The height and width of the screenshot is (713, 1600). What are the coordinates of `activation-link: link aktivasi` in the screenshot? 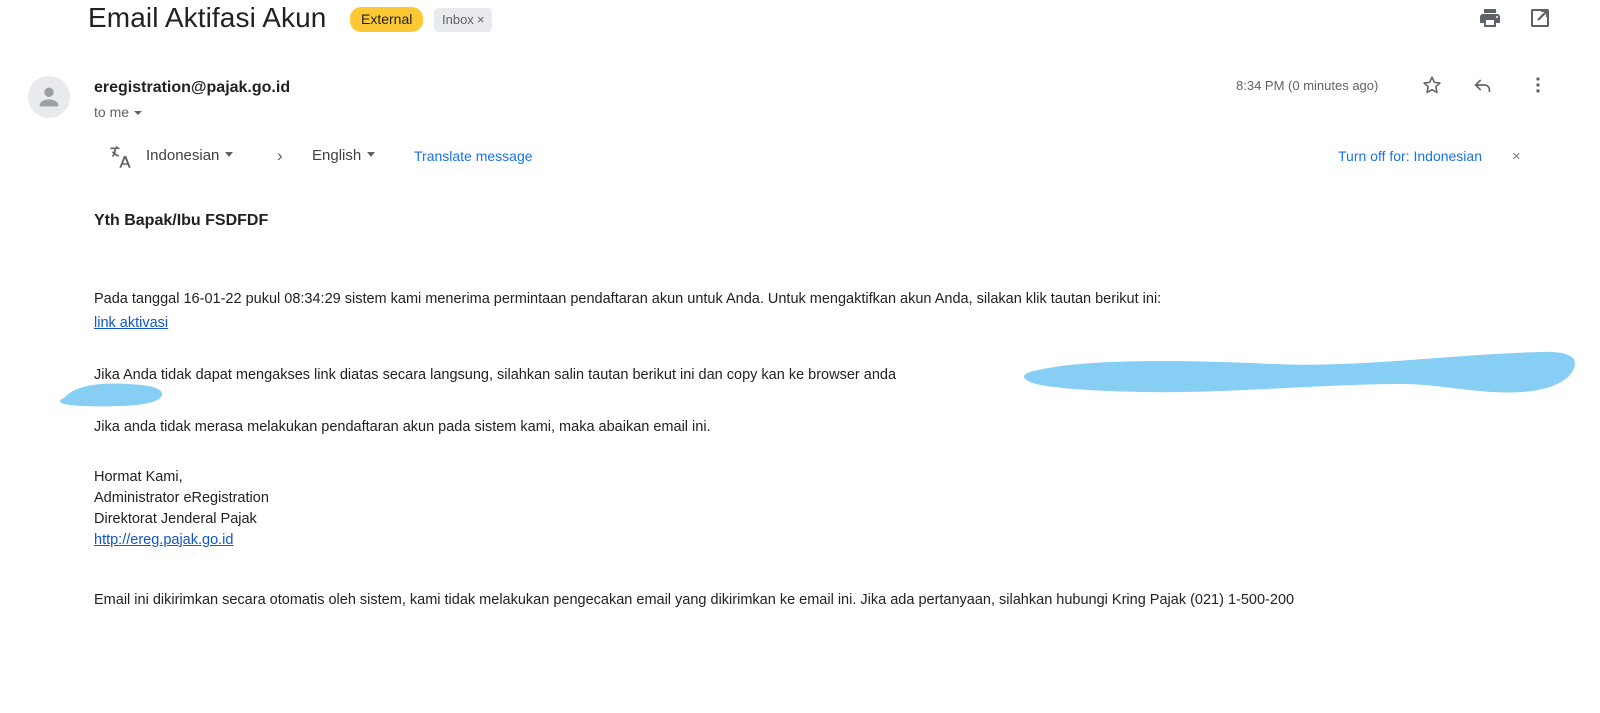 It's located at (131, 323).